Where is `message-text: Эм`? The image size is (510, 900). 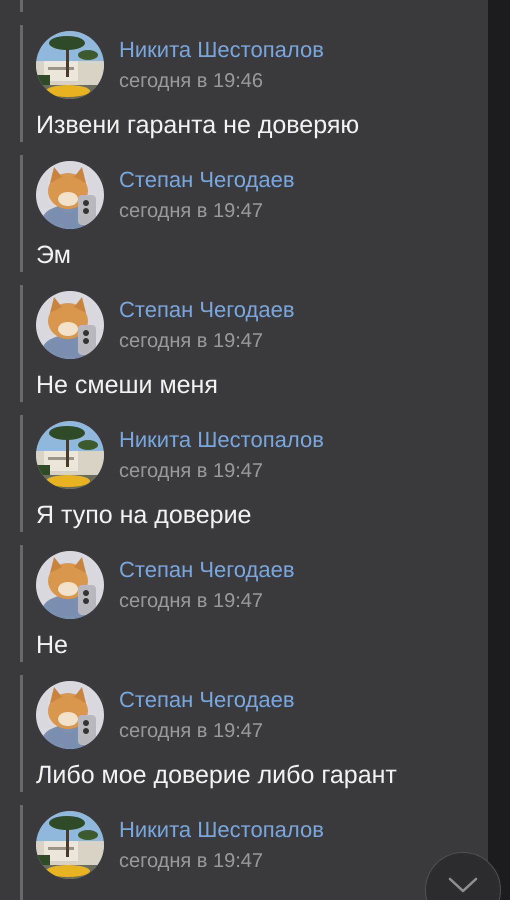 message-text: Эм is located at coordinates (54, 255).